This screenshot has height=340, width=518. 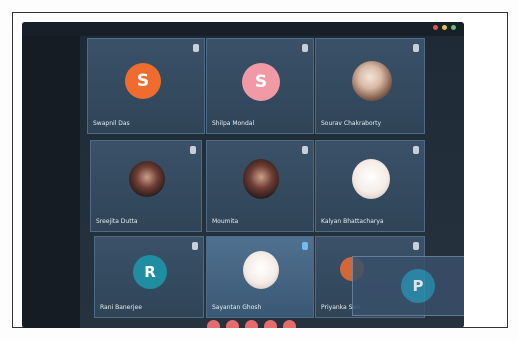 I want to click on participant-tile: Sourav Chakraborty, so click(x=370, y=86).